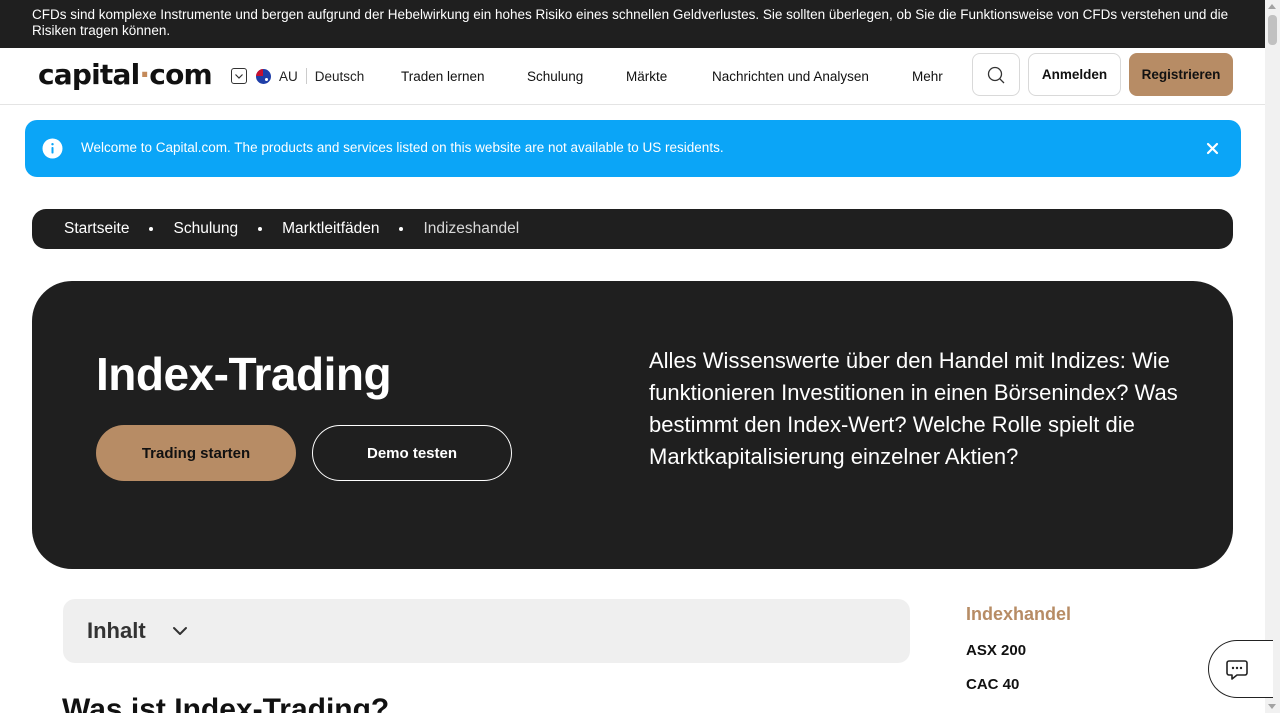 Image resolution: width=1280 pixels, height=713 pixels. What do you see at coordinates (1181, 74) in the screenshot?
I see `register-button: Registrieren` at bounding box center [1181, 74].